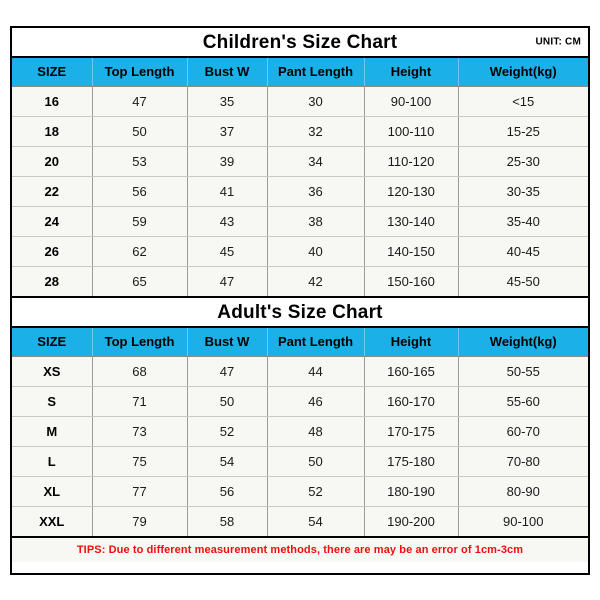  What do you see at coordinates (523, 521) in the screenshot?
I see `cell-weight: 90-100` at bounding box center [523, 521].